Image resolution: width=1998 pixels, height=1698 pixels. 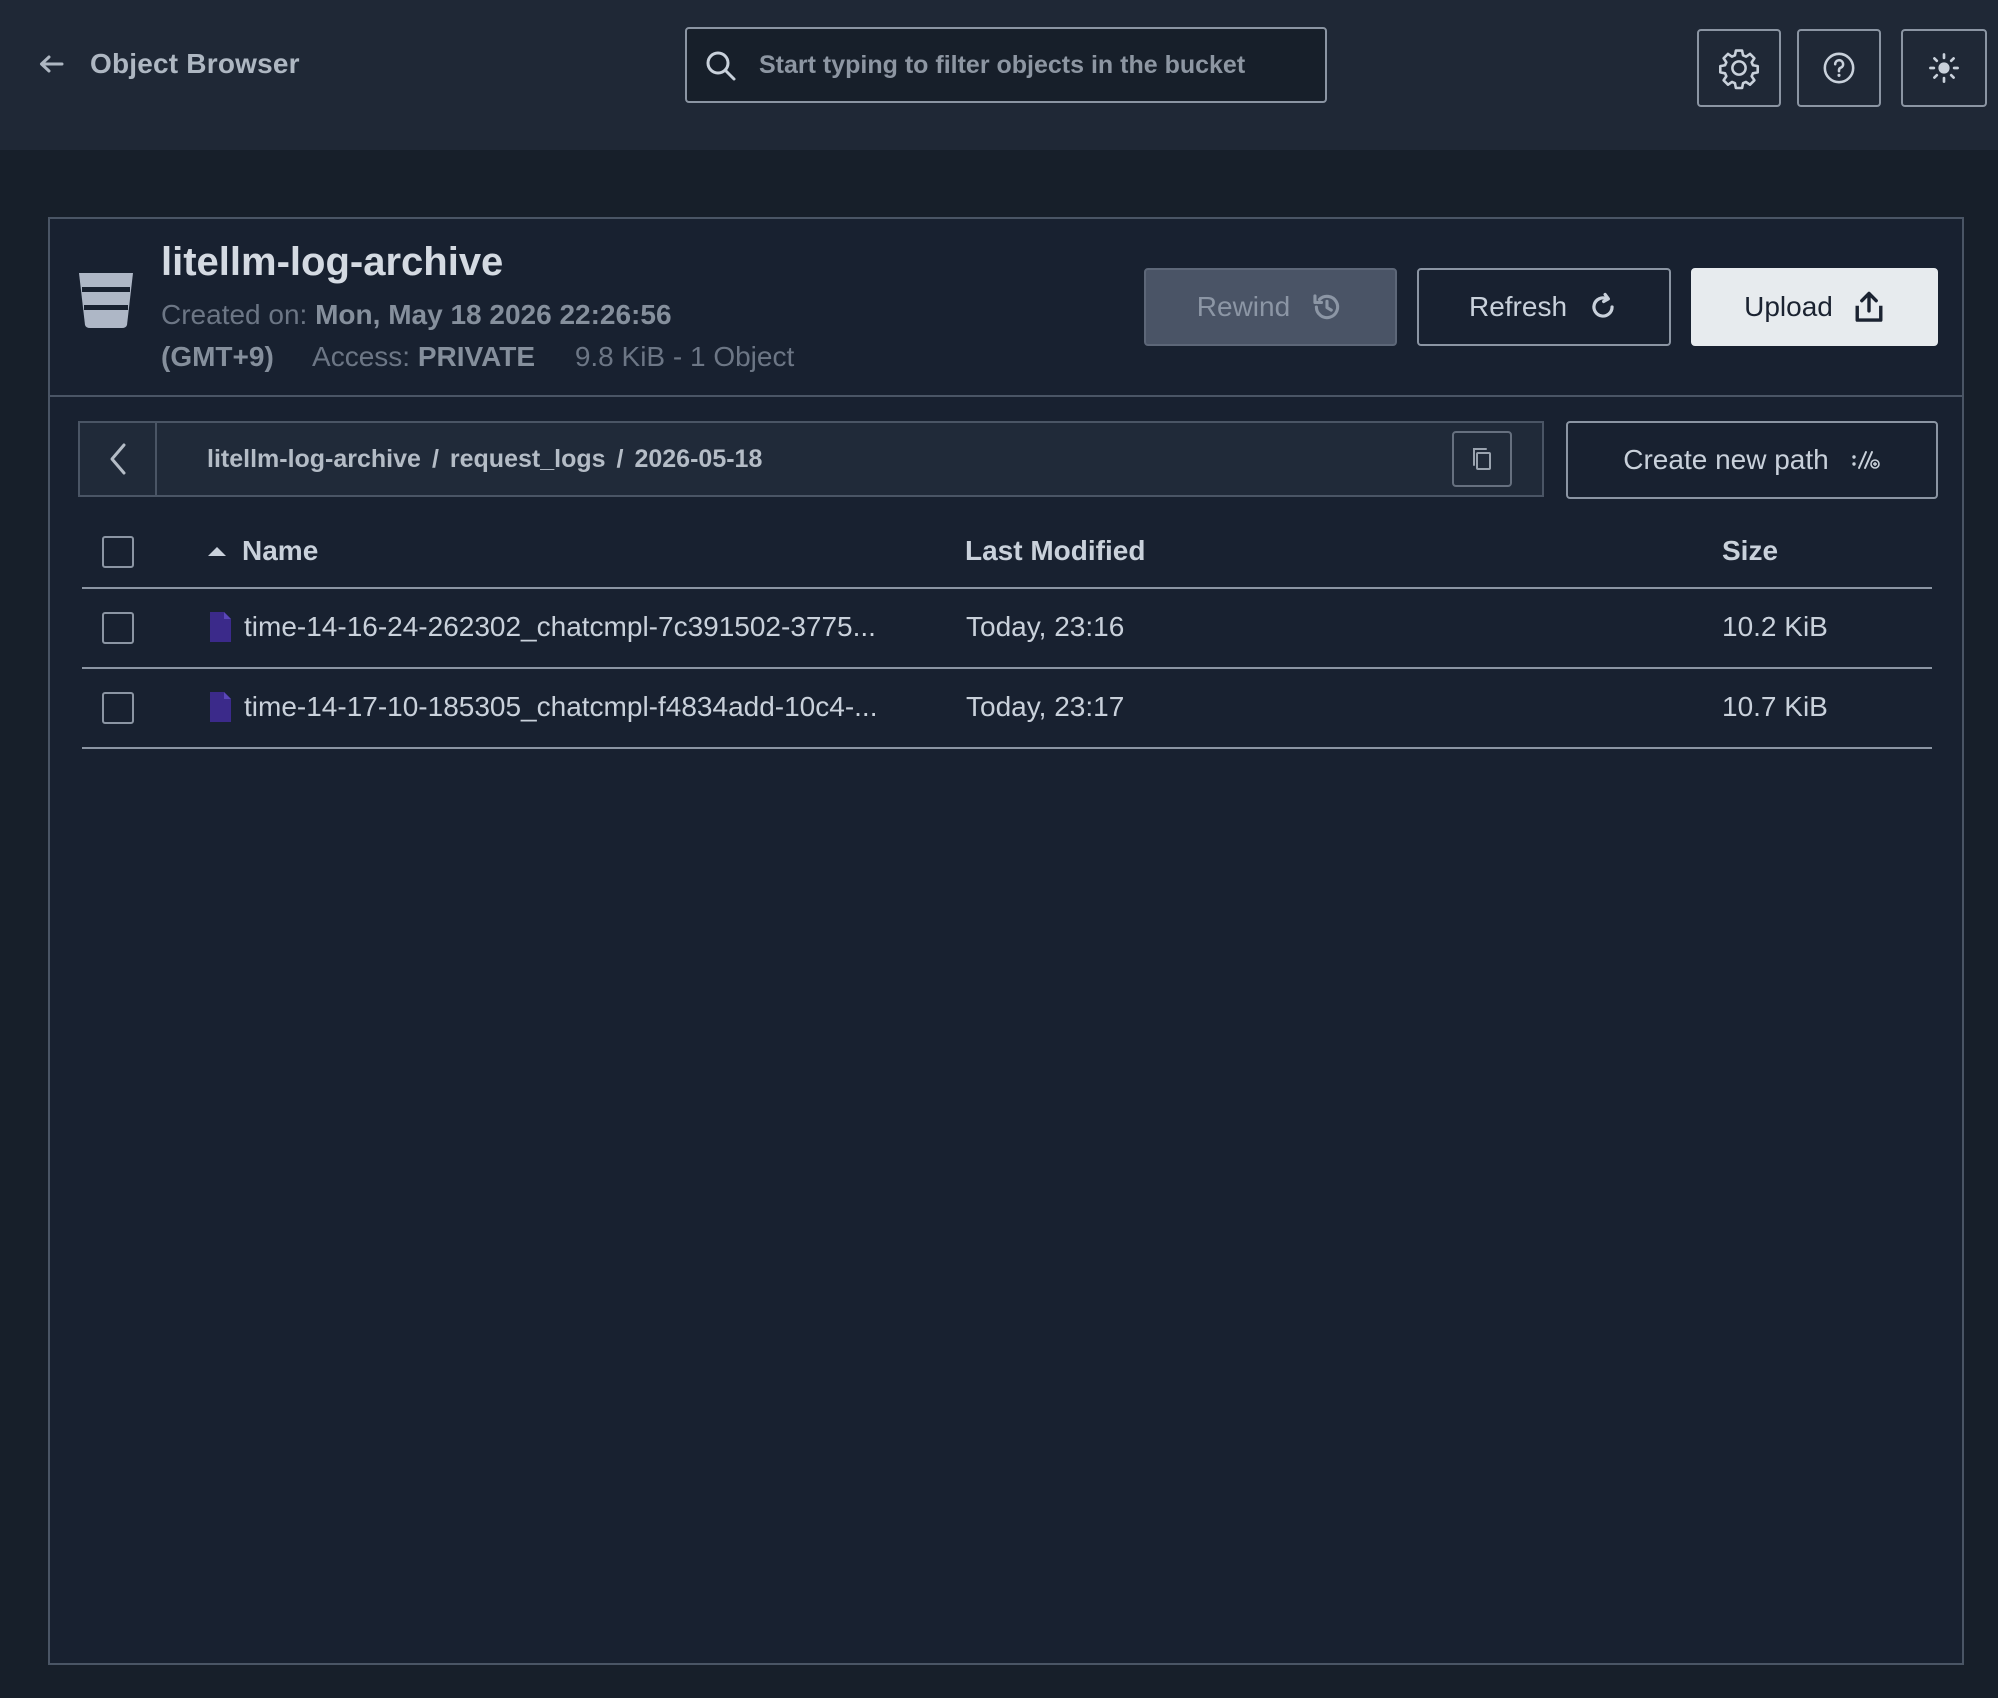 I want to click on search-icon, so click(x=721, y=66).